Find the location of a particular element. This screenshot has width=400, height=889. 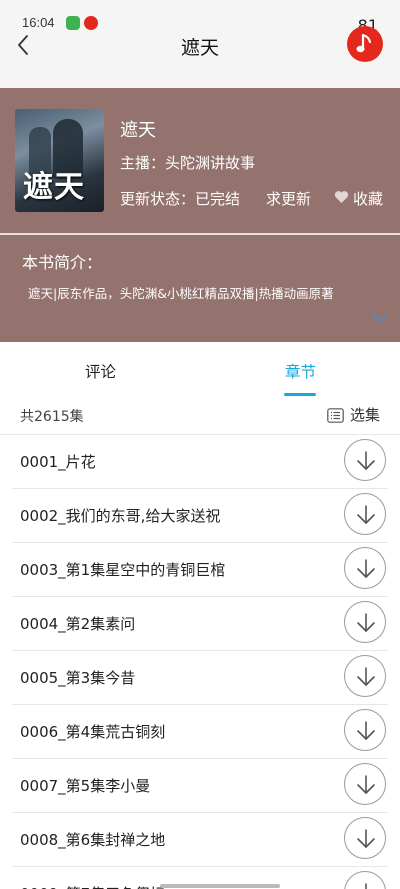

episode-title: 0008_第6集封禅之地 is located at coordinates (93, 840).